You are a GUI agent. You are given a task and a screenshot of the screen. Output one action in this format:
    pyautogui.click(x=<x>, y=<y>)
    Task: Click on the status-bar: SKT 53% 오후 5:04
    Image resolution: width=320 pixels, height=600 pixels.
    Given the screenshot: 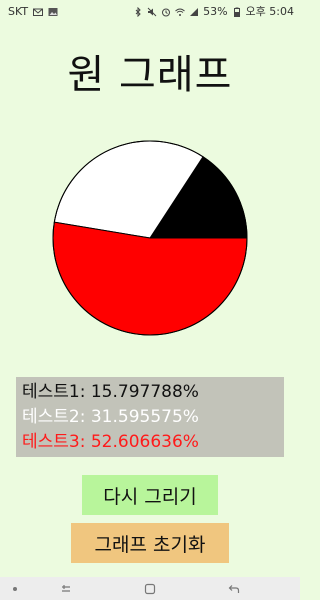 What is the action you would take?
    pyautogui.click(x=150, y=12)
    